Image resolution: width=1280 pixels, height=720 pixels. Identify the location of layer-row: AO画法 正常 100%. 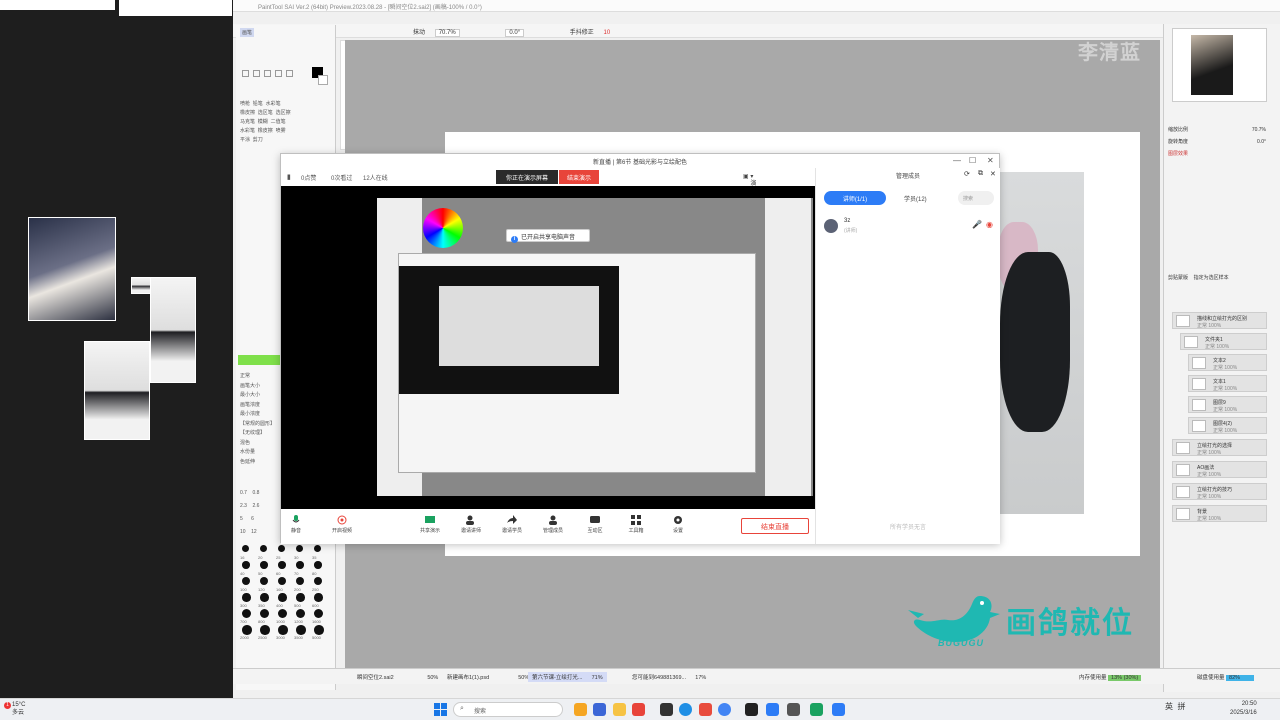
(1219, 469).